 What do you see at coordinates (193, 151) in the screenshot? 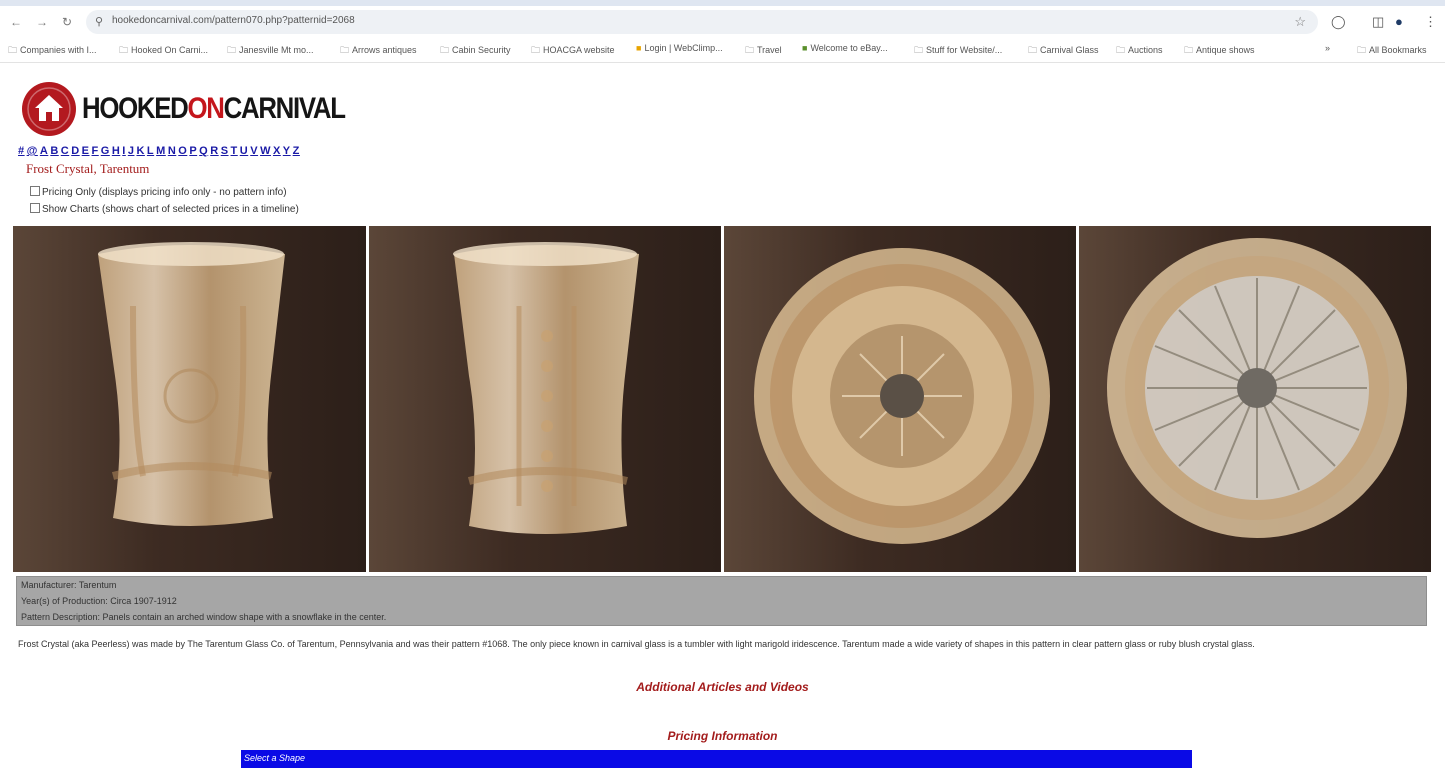
I see `alpha-link-p: P` at bounding box center [193, 151].